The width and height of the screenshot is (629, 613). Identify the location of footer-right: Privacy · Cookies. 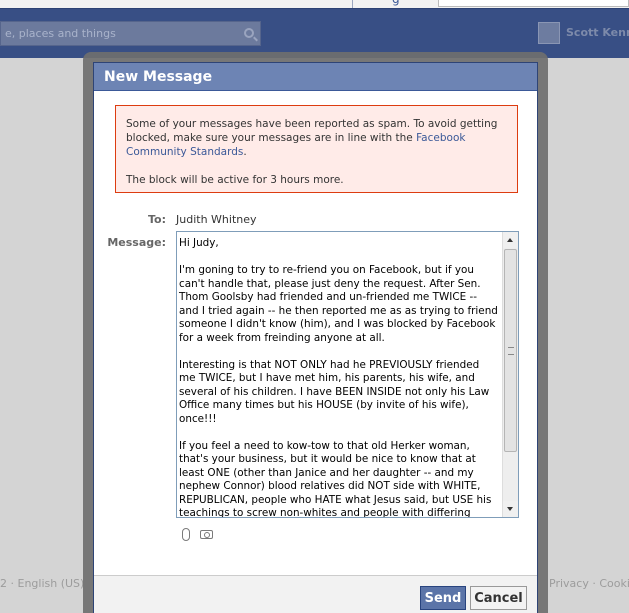
(589, 583).